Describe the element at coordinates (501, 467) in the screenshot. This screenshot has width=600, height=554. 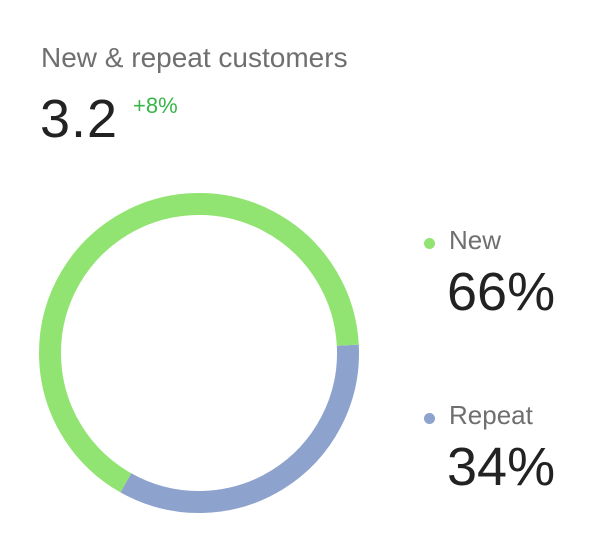
I see `legend-value-repeat: 34%` at that location.